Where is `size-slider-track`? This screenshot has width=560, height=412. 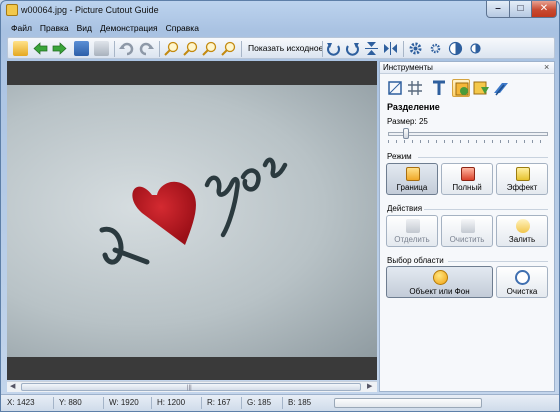 size-slider-track is located at coordinates (468, 134).